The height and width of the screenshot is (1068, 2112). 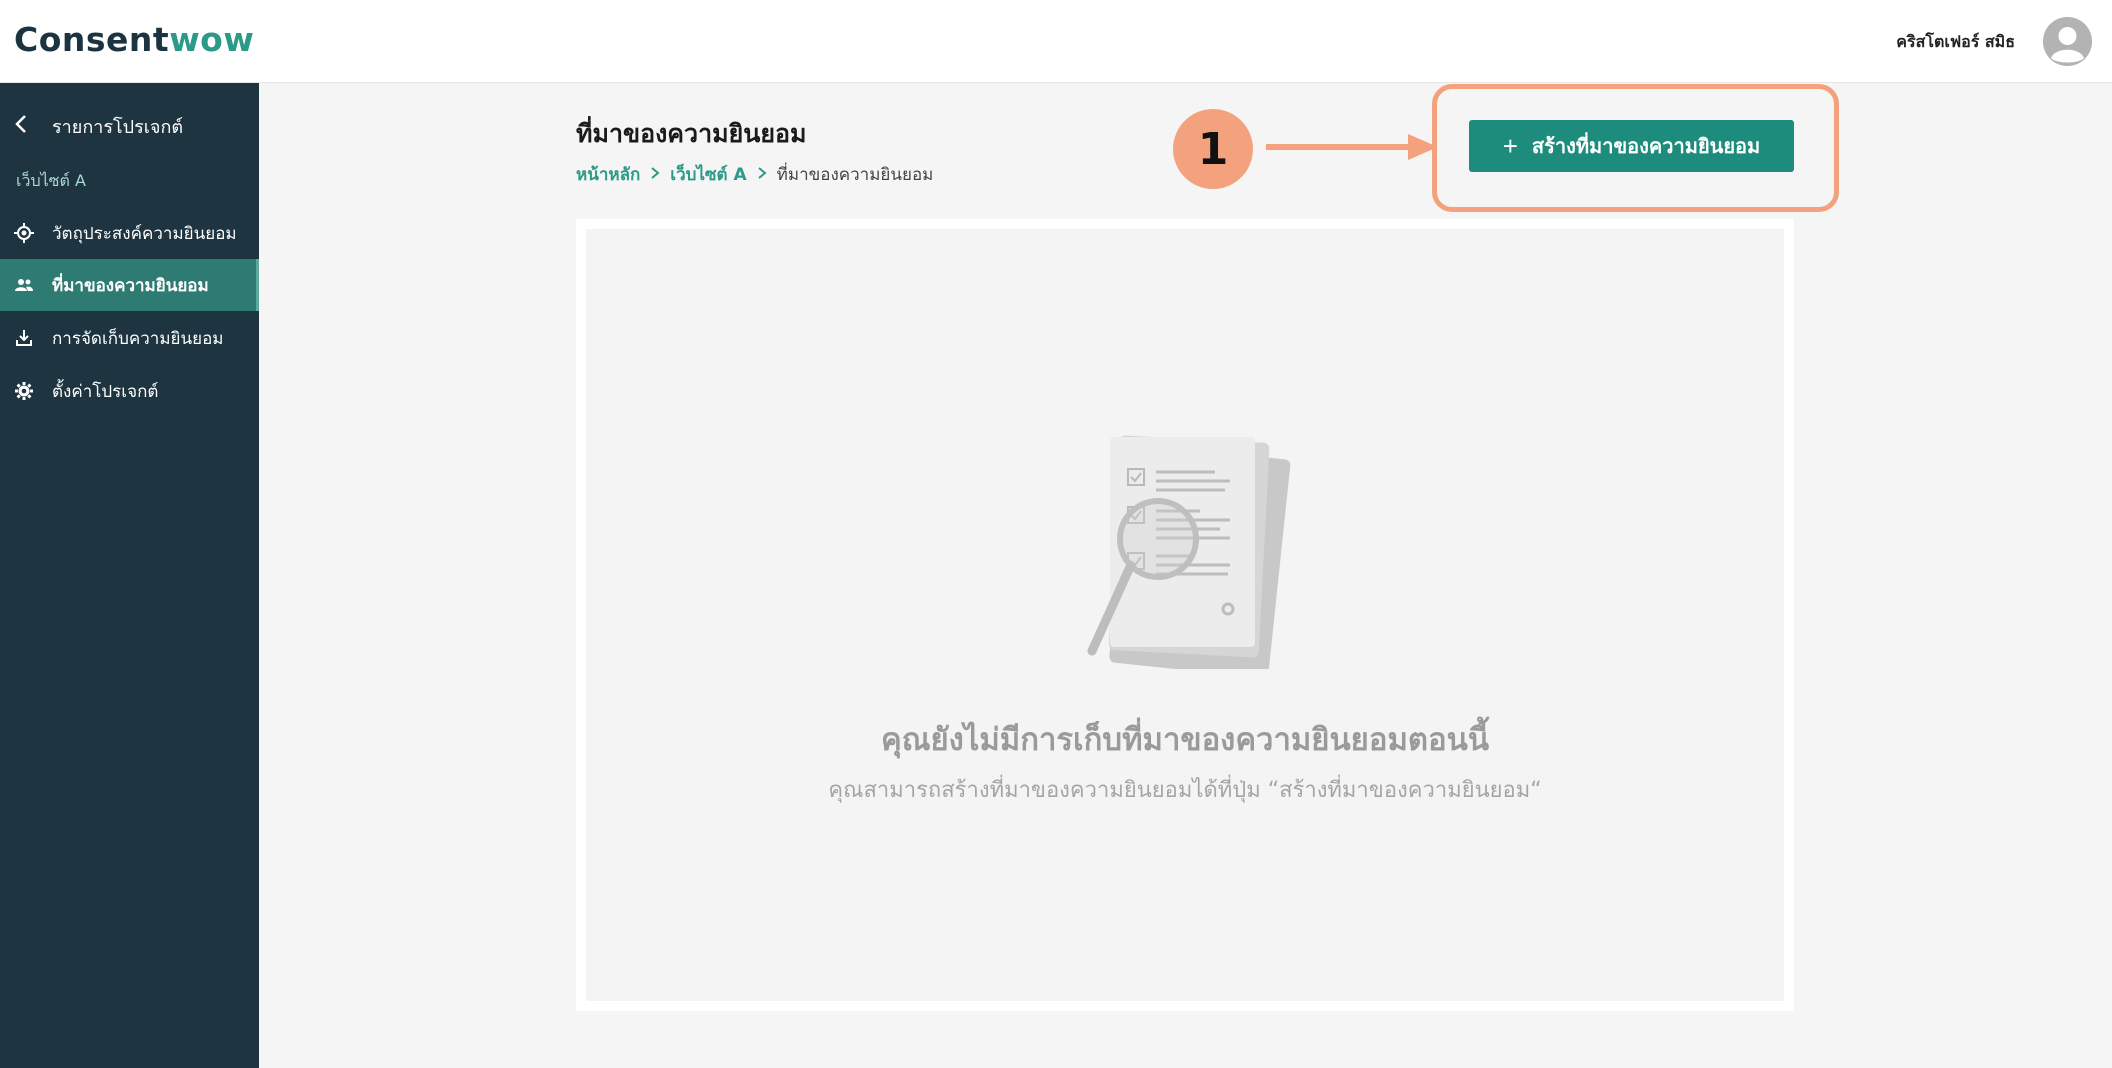 What do you see at coordinates (1213, 149) in the screenshot?
I see `step-number-badge: 1` at bounding box center [1213, 149].